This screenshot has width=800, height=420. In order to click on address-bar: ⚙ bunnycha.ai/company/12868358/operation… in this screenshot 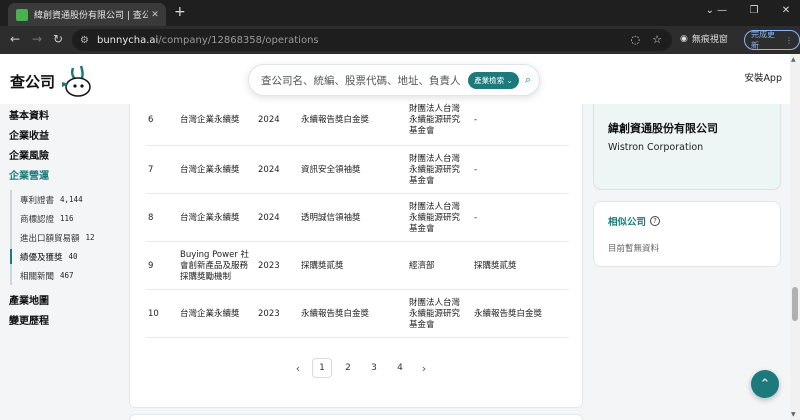, I will do `click(372, 40)`.